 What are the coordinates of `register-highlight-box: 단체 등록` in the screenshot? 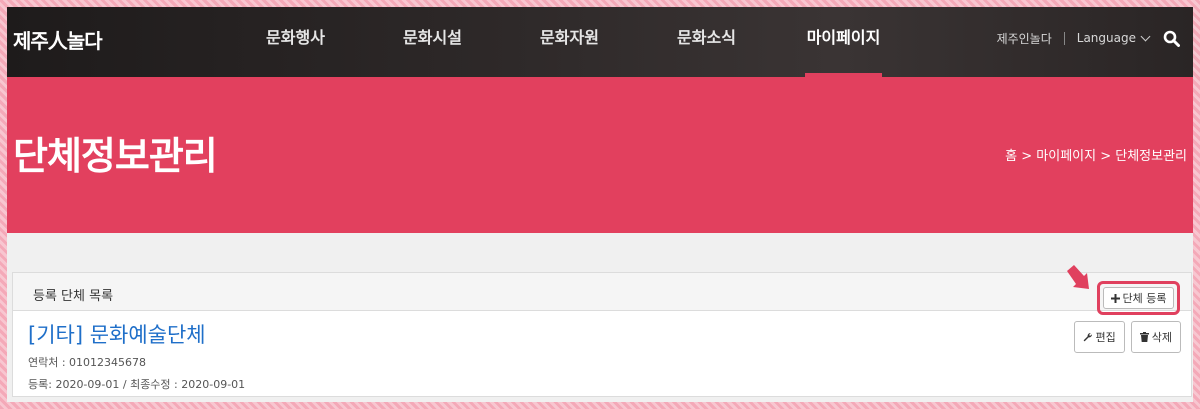 It's located at (1138, 298).